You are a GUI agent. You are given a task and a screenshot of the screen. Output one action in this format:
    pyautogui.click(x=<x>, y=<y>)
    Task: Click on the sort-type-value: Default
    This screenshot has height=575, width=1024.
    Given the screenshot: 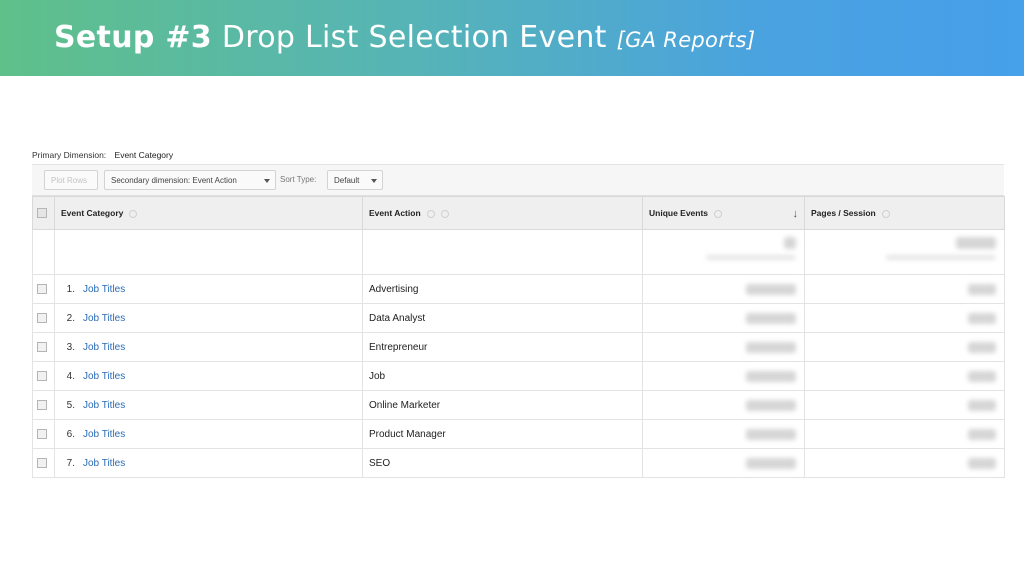 What is the action you would take?
    pyautogui.click(x=347, y=180)
    